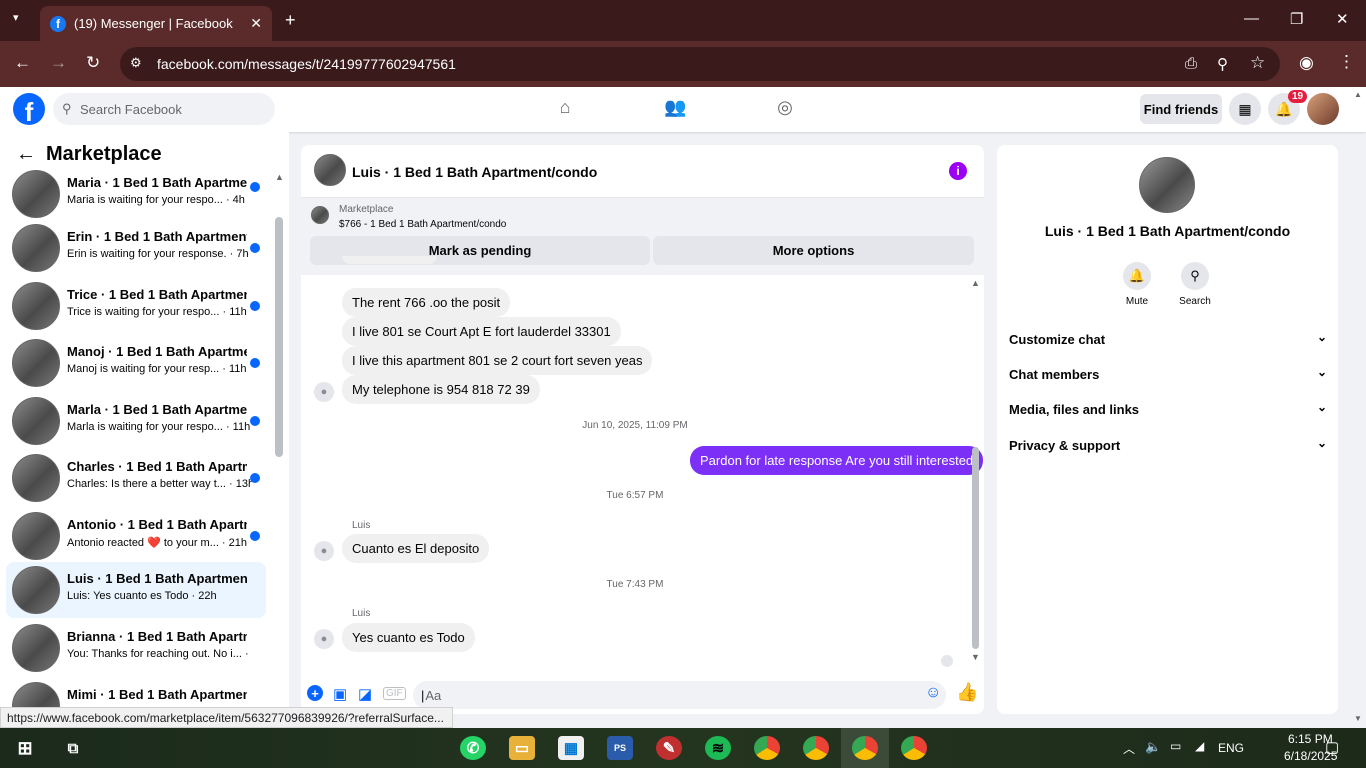 Image resolution: width=1366 pixels, height=768 pixels. Describe the element at coordinates (1168, 338) in the screenshot. I see `section-customize-chat: Customize chat ⌄` at that location.